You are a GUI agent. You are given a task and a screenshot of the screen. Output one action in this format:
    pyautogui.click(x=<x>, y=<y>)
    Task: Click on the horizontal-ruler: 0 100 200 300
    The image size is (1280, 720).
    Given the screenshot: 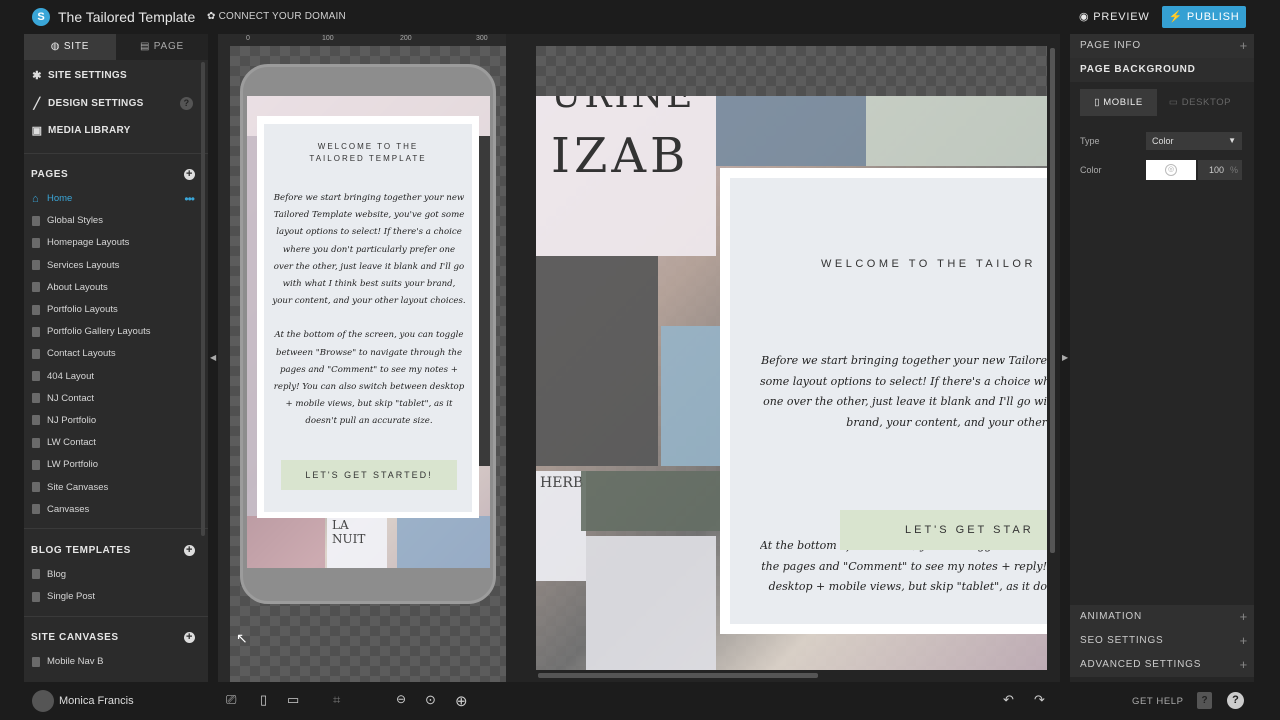 What is the action you would take?
    pyautogui.click(x=368, y=40)
    